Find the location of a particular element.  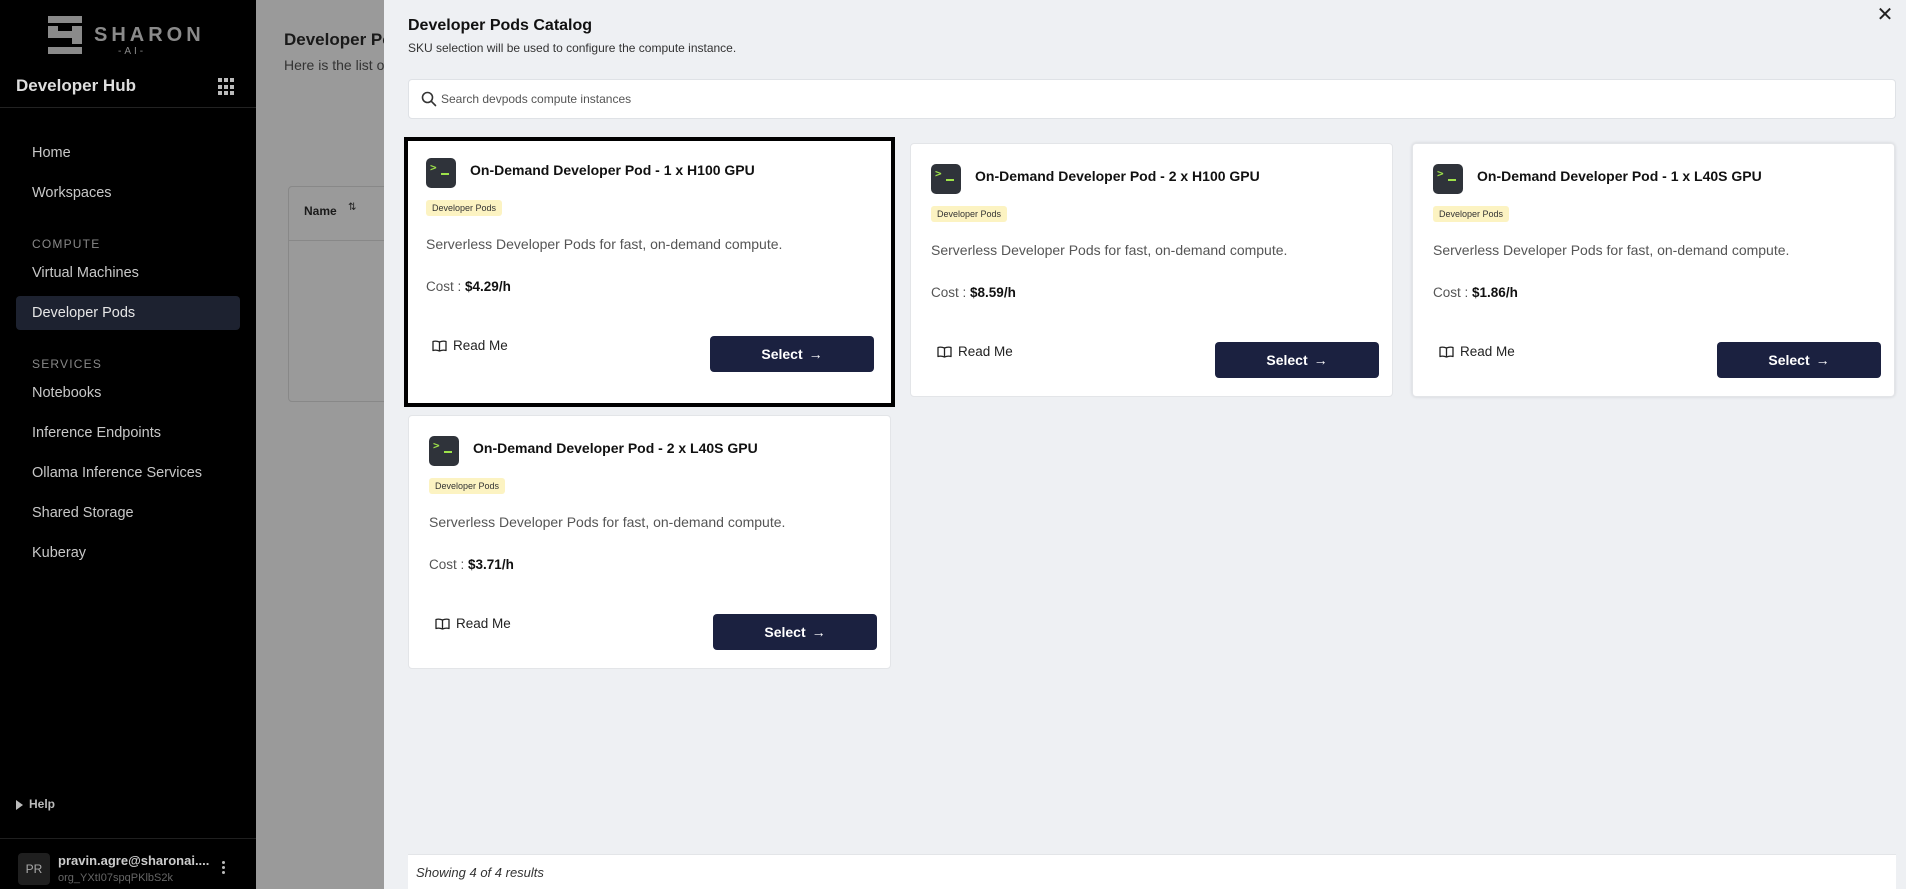

sidebar-divider is located at coordinates (128, 107).